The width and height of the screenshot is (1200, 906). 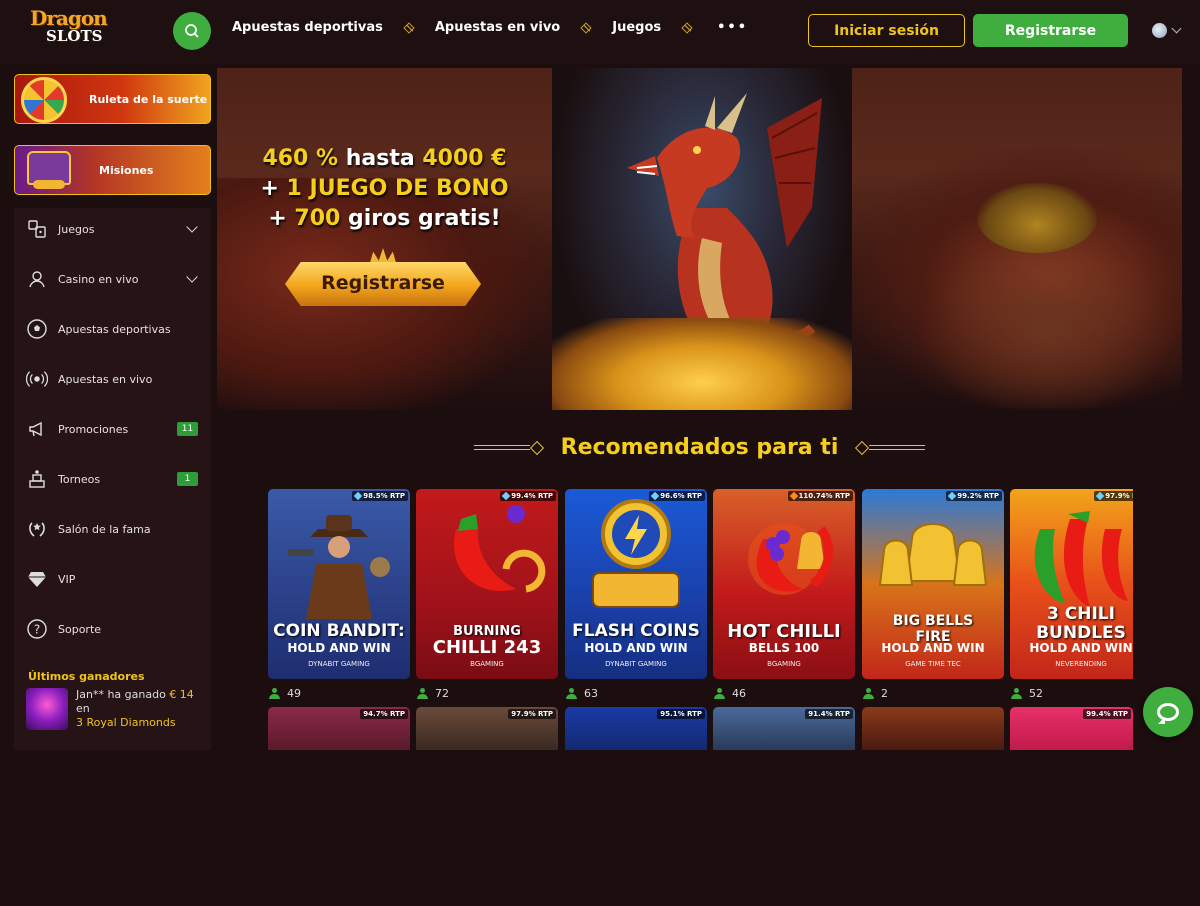 What do you see at coordinates (339, 664) in the screenshot?
I see `game-provider: DYNABIT GAMING` at bounding box center [339, 664].